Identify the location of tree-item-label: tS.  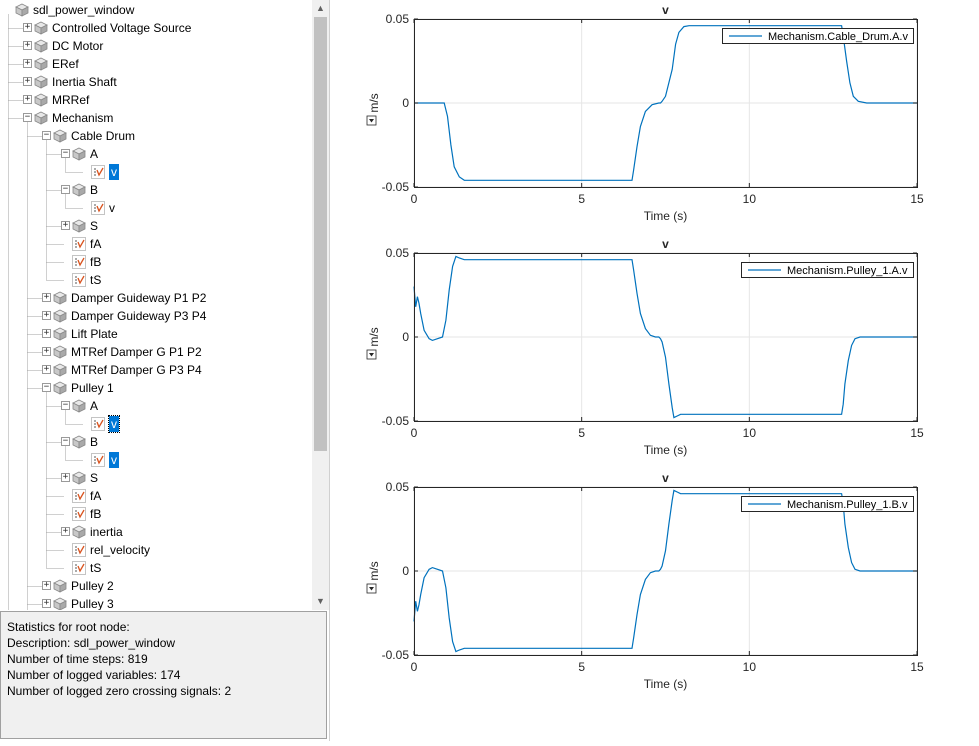
(96, 568).